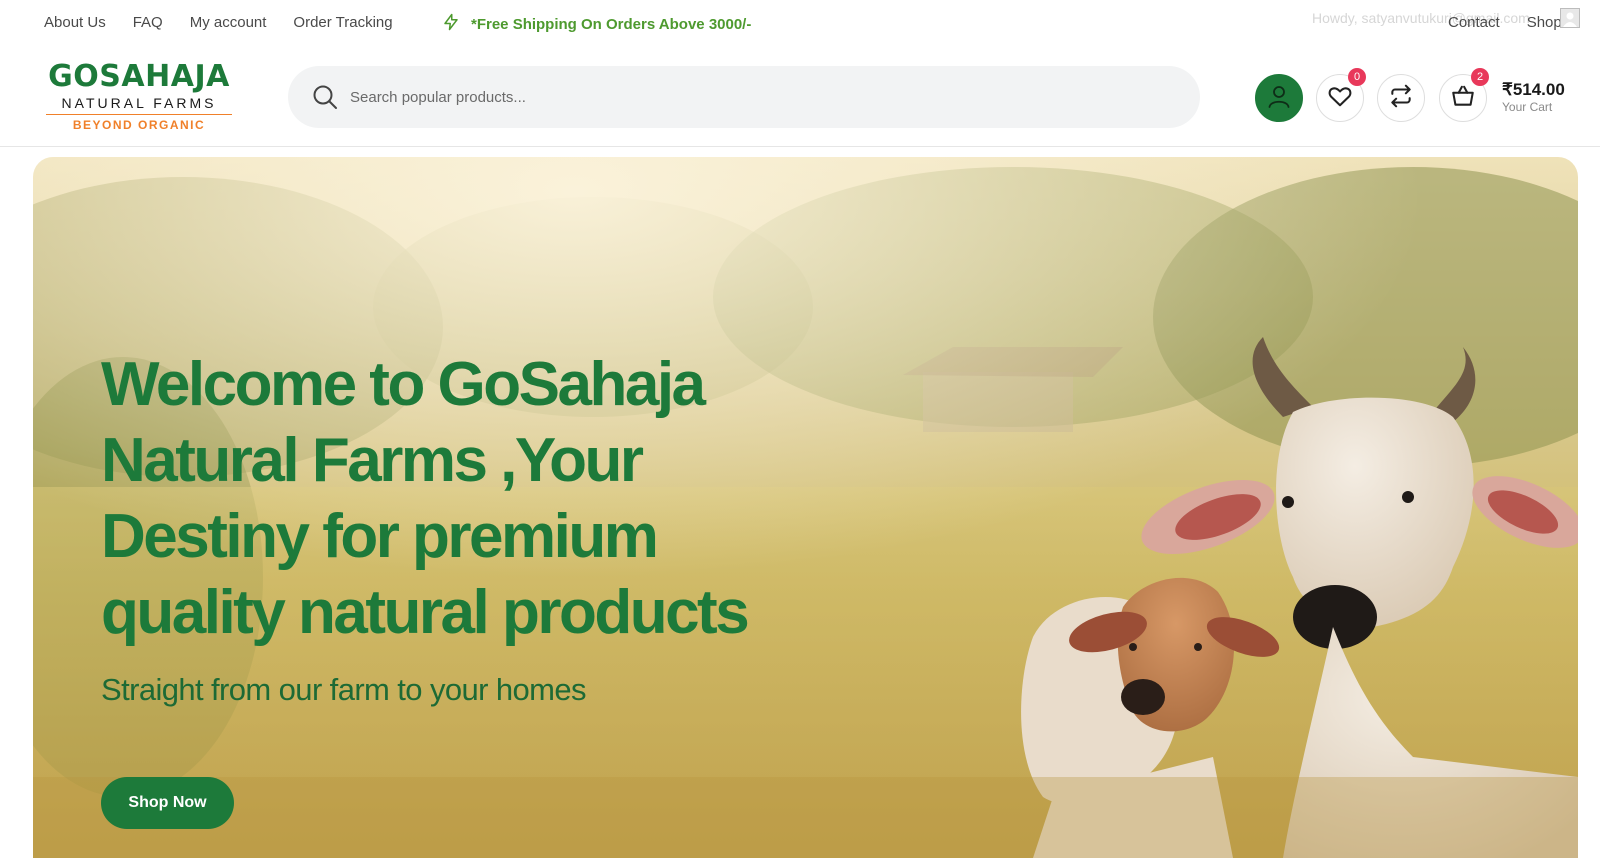 This screenshot has height=858, width=1600. Describe the element at coordinates (451, 24) in the screenshot. I see `lightning-icon` at that location.